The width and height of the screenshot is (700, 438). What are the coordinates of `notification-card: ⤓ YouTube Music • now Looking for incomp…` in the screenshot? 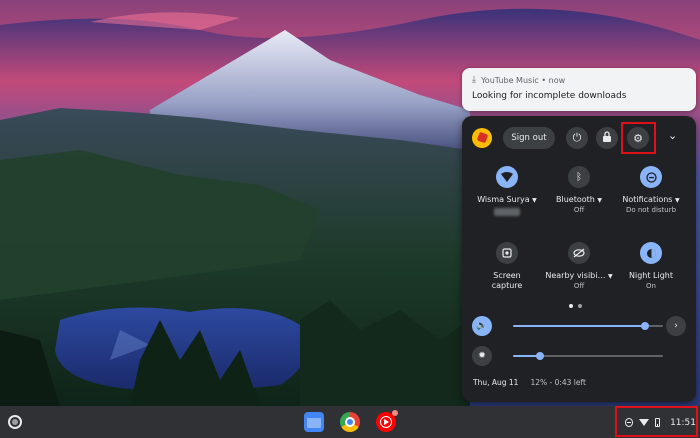 It's located at (579, 89).